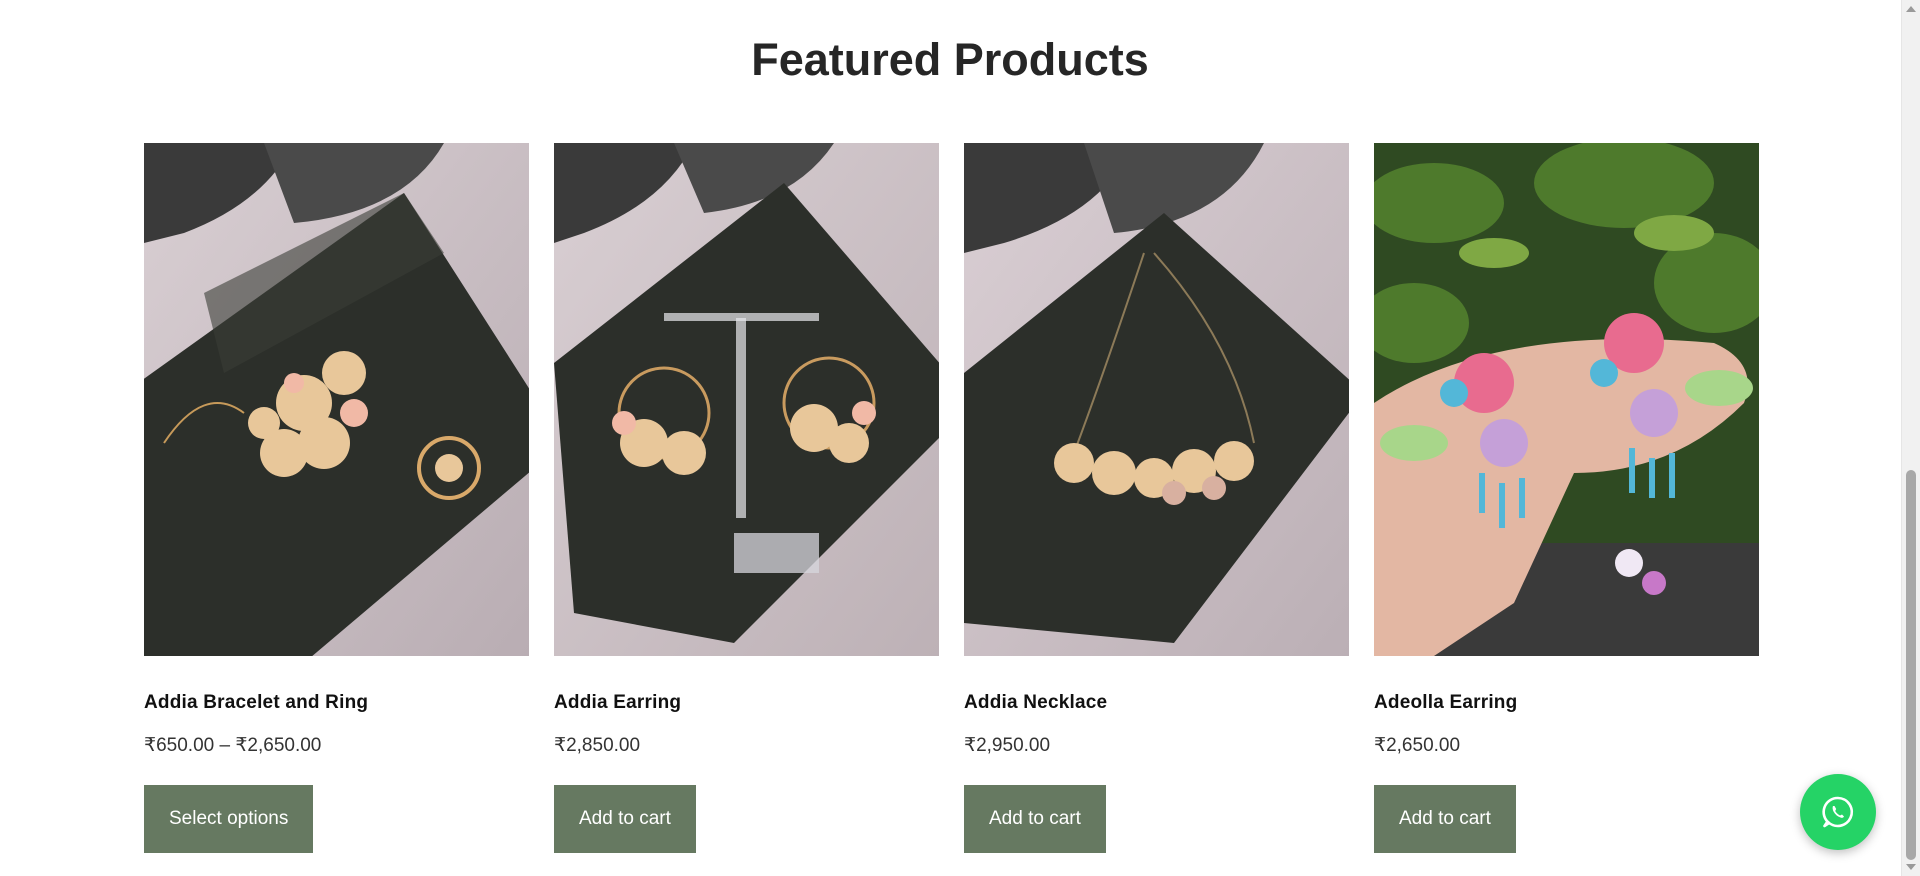 The image size is (1920, 876). Describe the element at coordinates (229, 819) in the screenshot. I see `select-options-button: Select options` at that location.